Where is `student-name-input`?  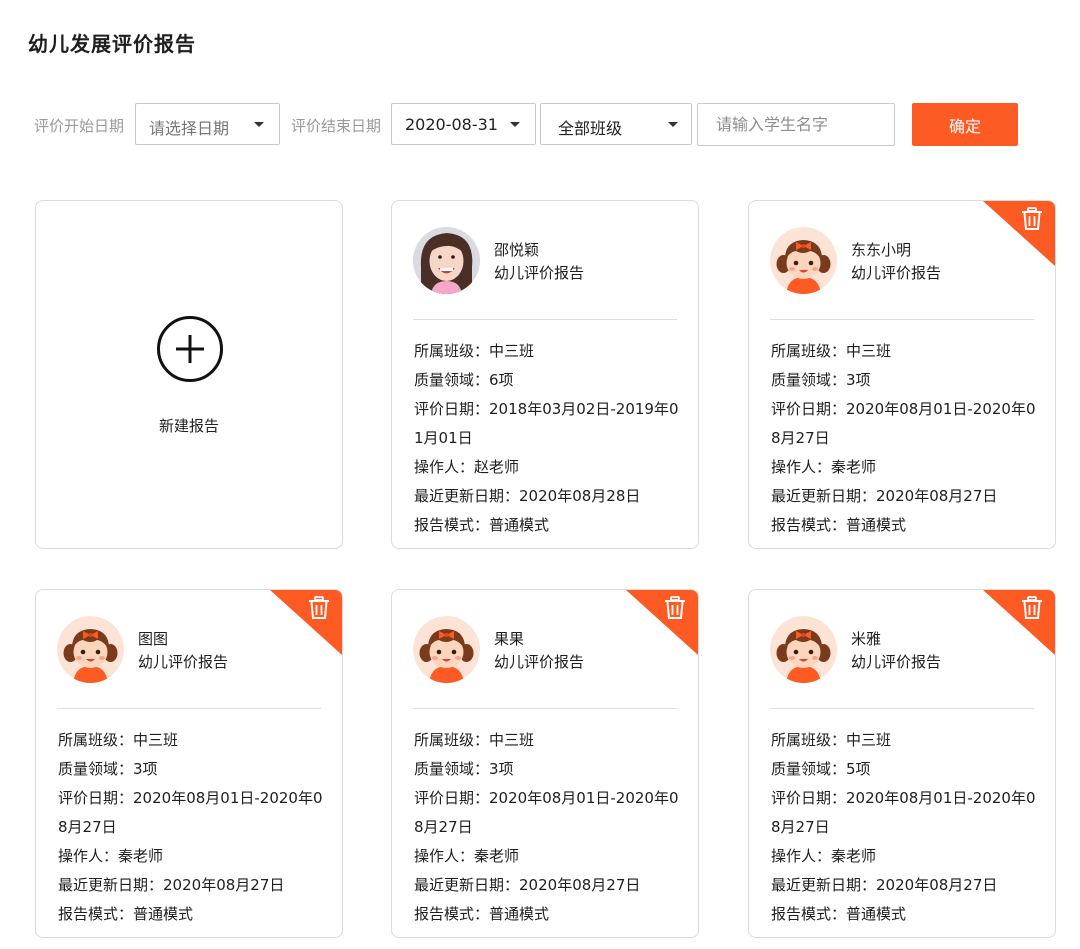
student-name-input is located at coordinates (796, 124).